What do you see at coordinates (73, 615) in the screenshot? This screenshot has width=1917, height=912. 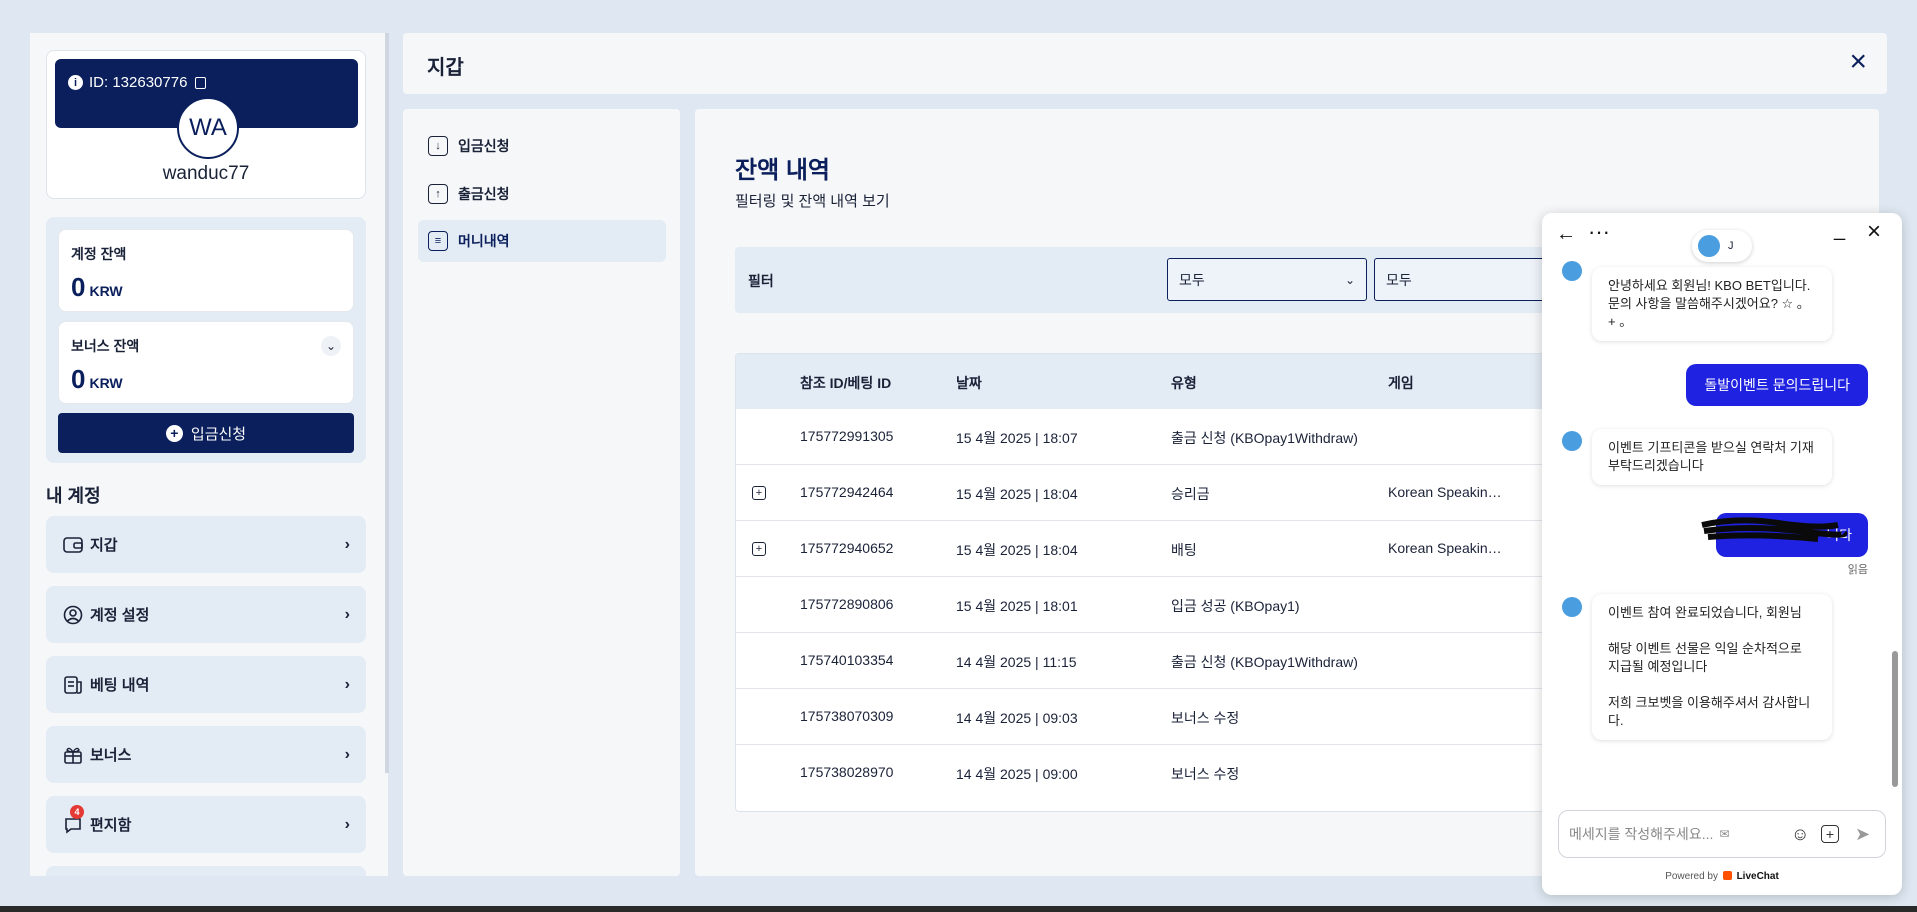 I see `user-icon` at bounding box center [73, 615].